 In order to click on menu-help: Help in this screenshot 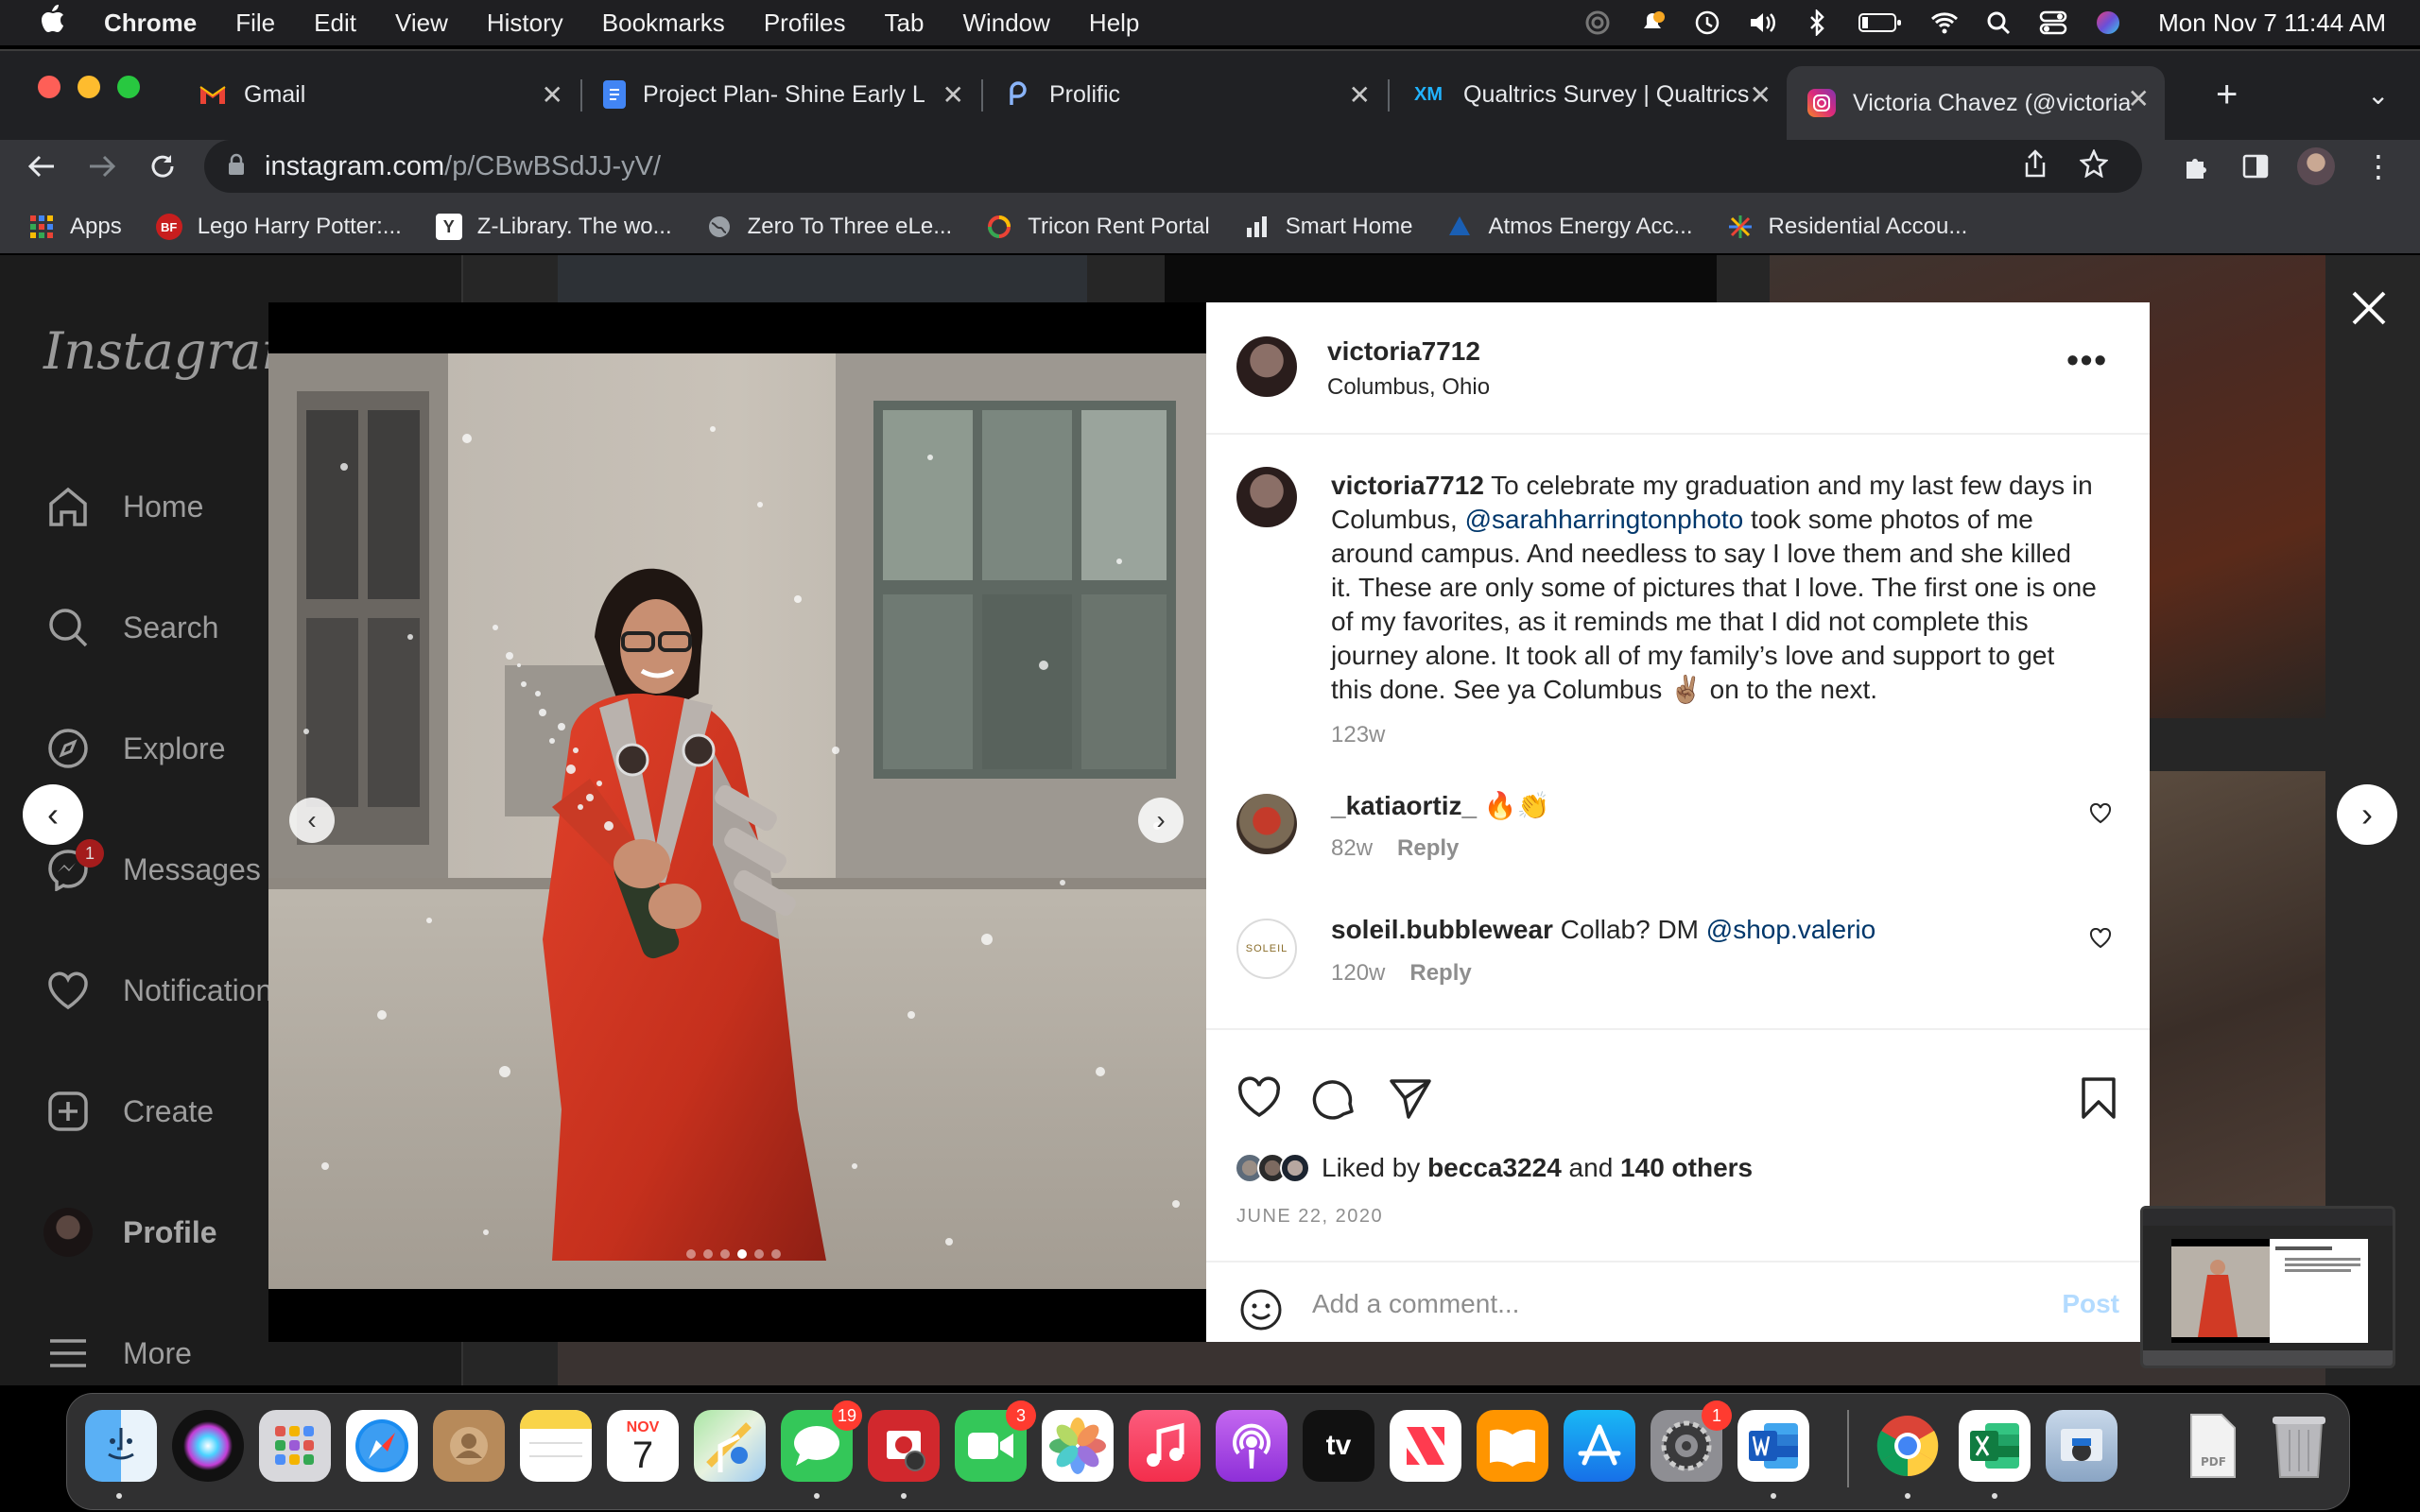, I will do `click(1114, 23)`.